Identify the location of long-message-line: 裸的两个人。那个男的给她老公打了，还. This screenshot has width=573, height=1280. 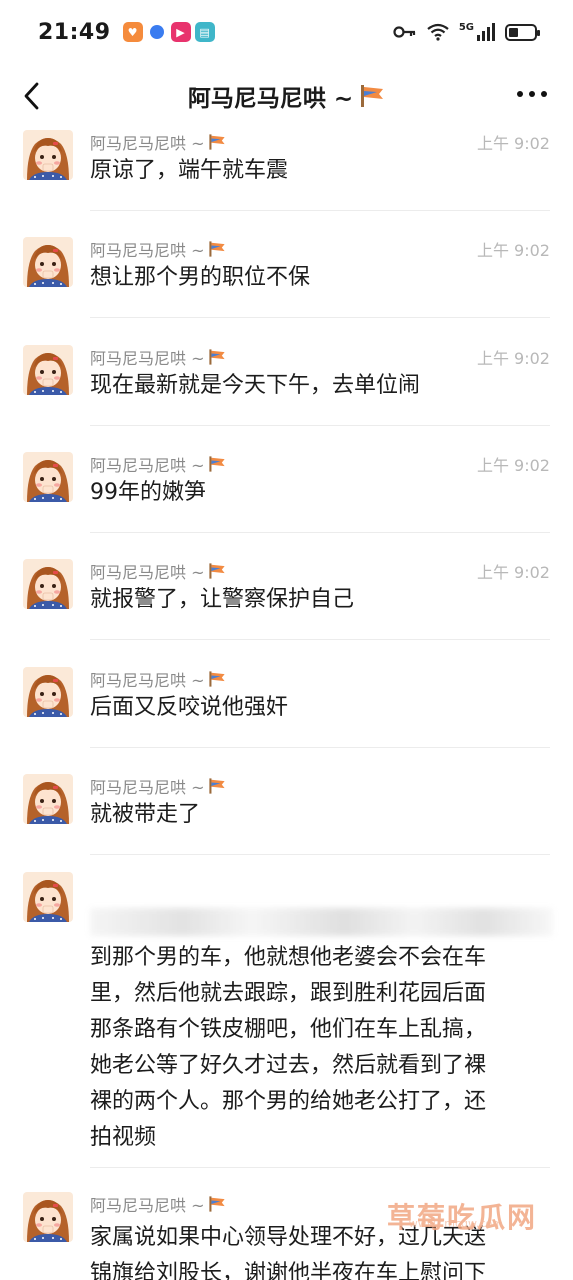
(288, 1101).